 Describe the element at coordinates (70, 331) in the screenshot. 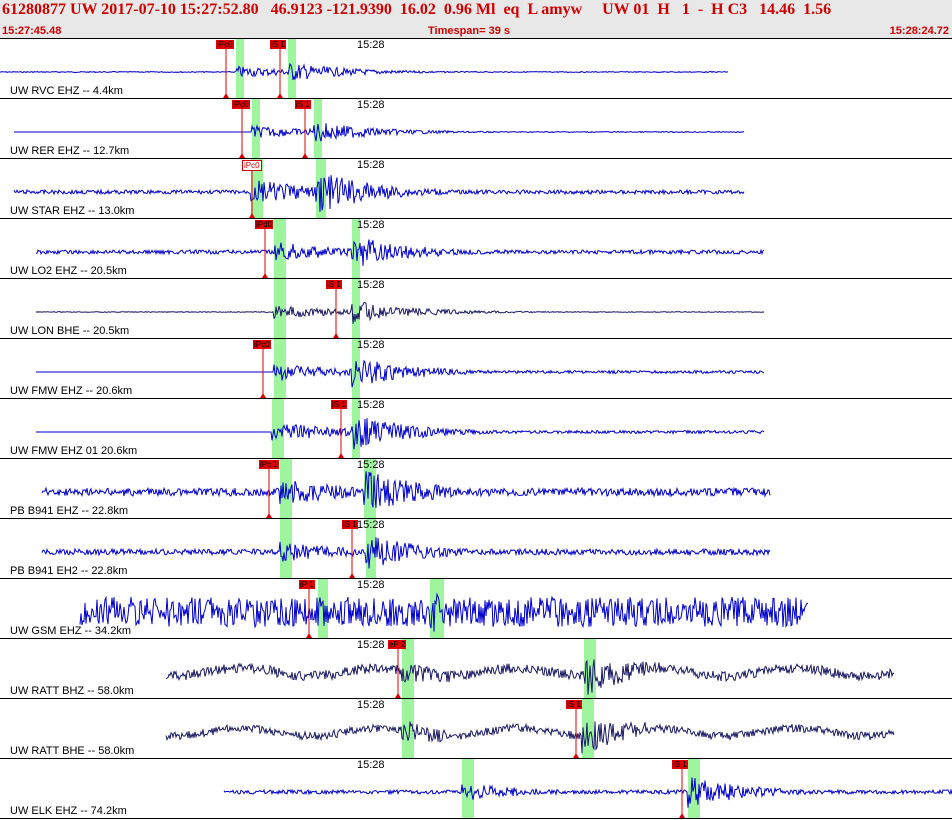

I see `channel-label: UW LON BHE -- 20.5km` at that location.